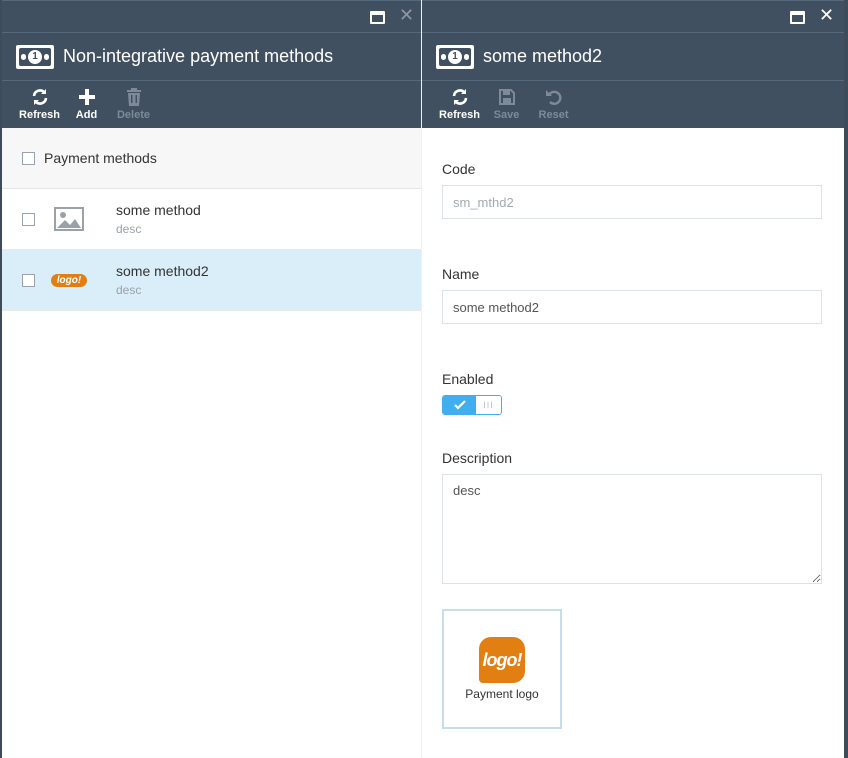  I want to click on plus-icon, so click(86, 97).